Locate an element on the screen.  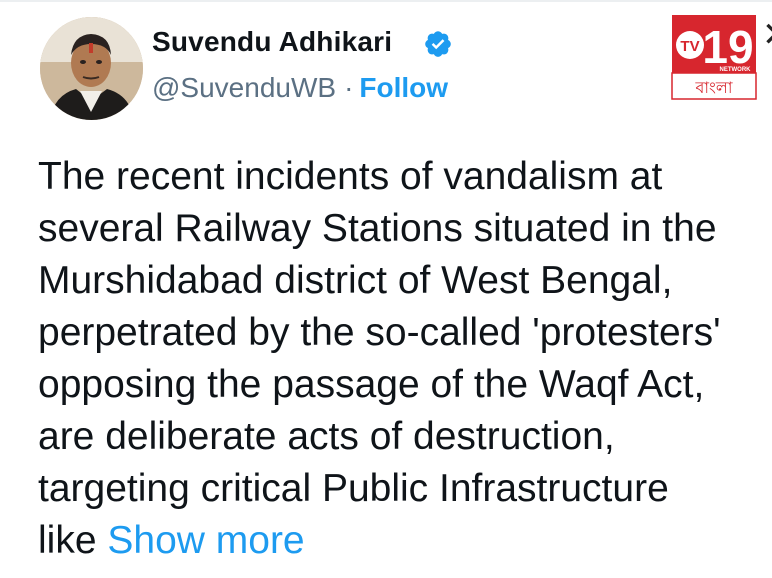
close-icon: ✕ is located at coordinates (767, 35).